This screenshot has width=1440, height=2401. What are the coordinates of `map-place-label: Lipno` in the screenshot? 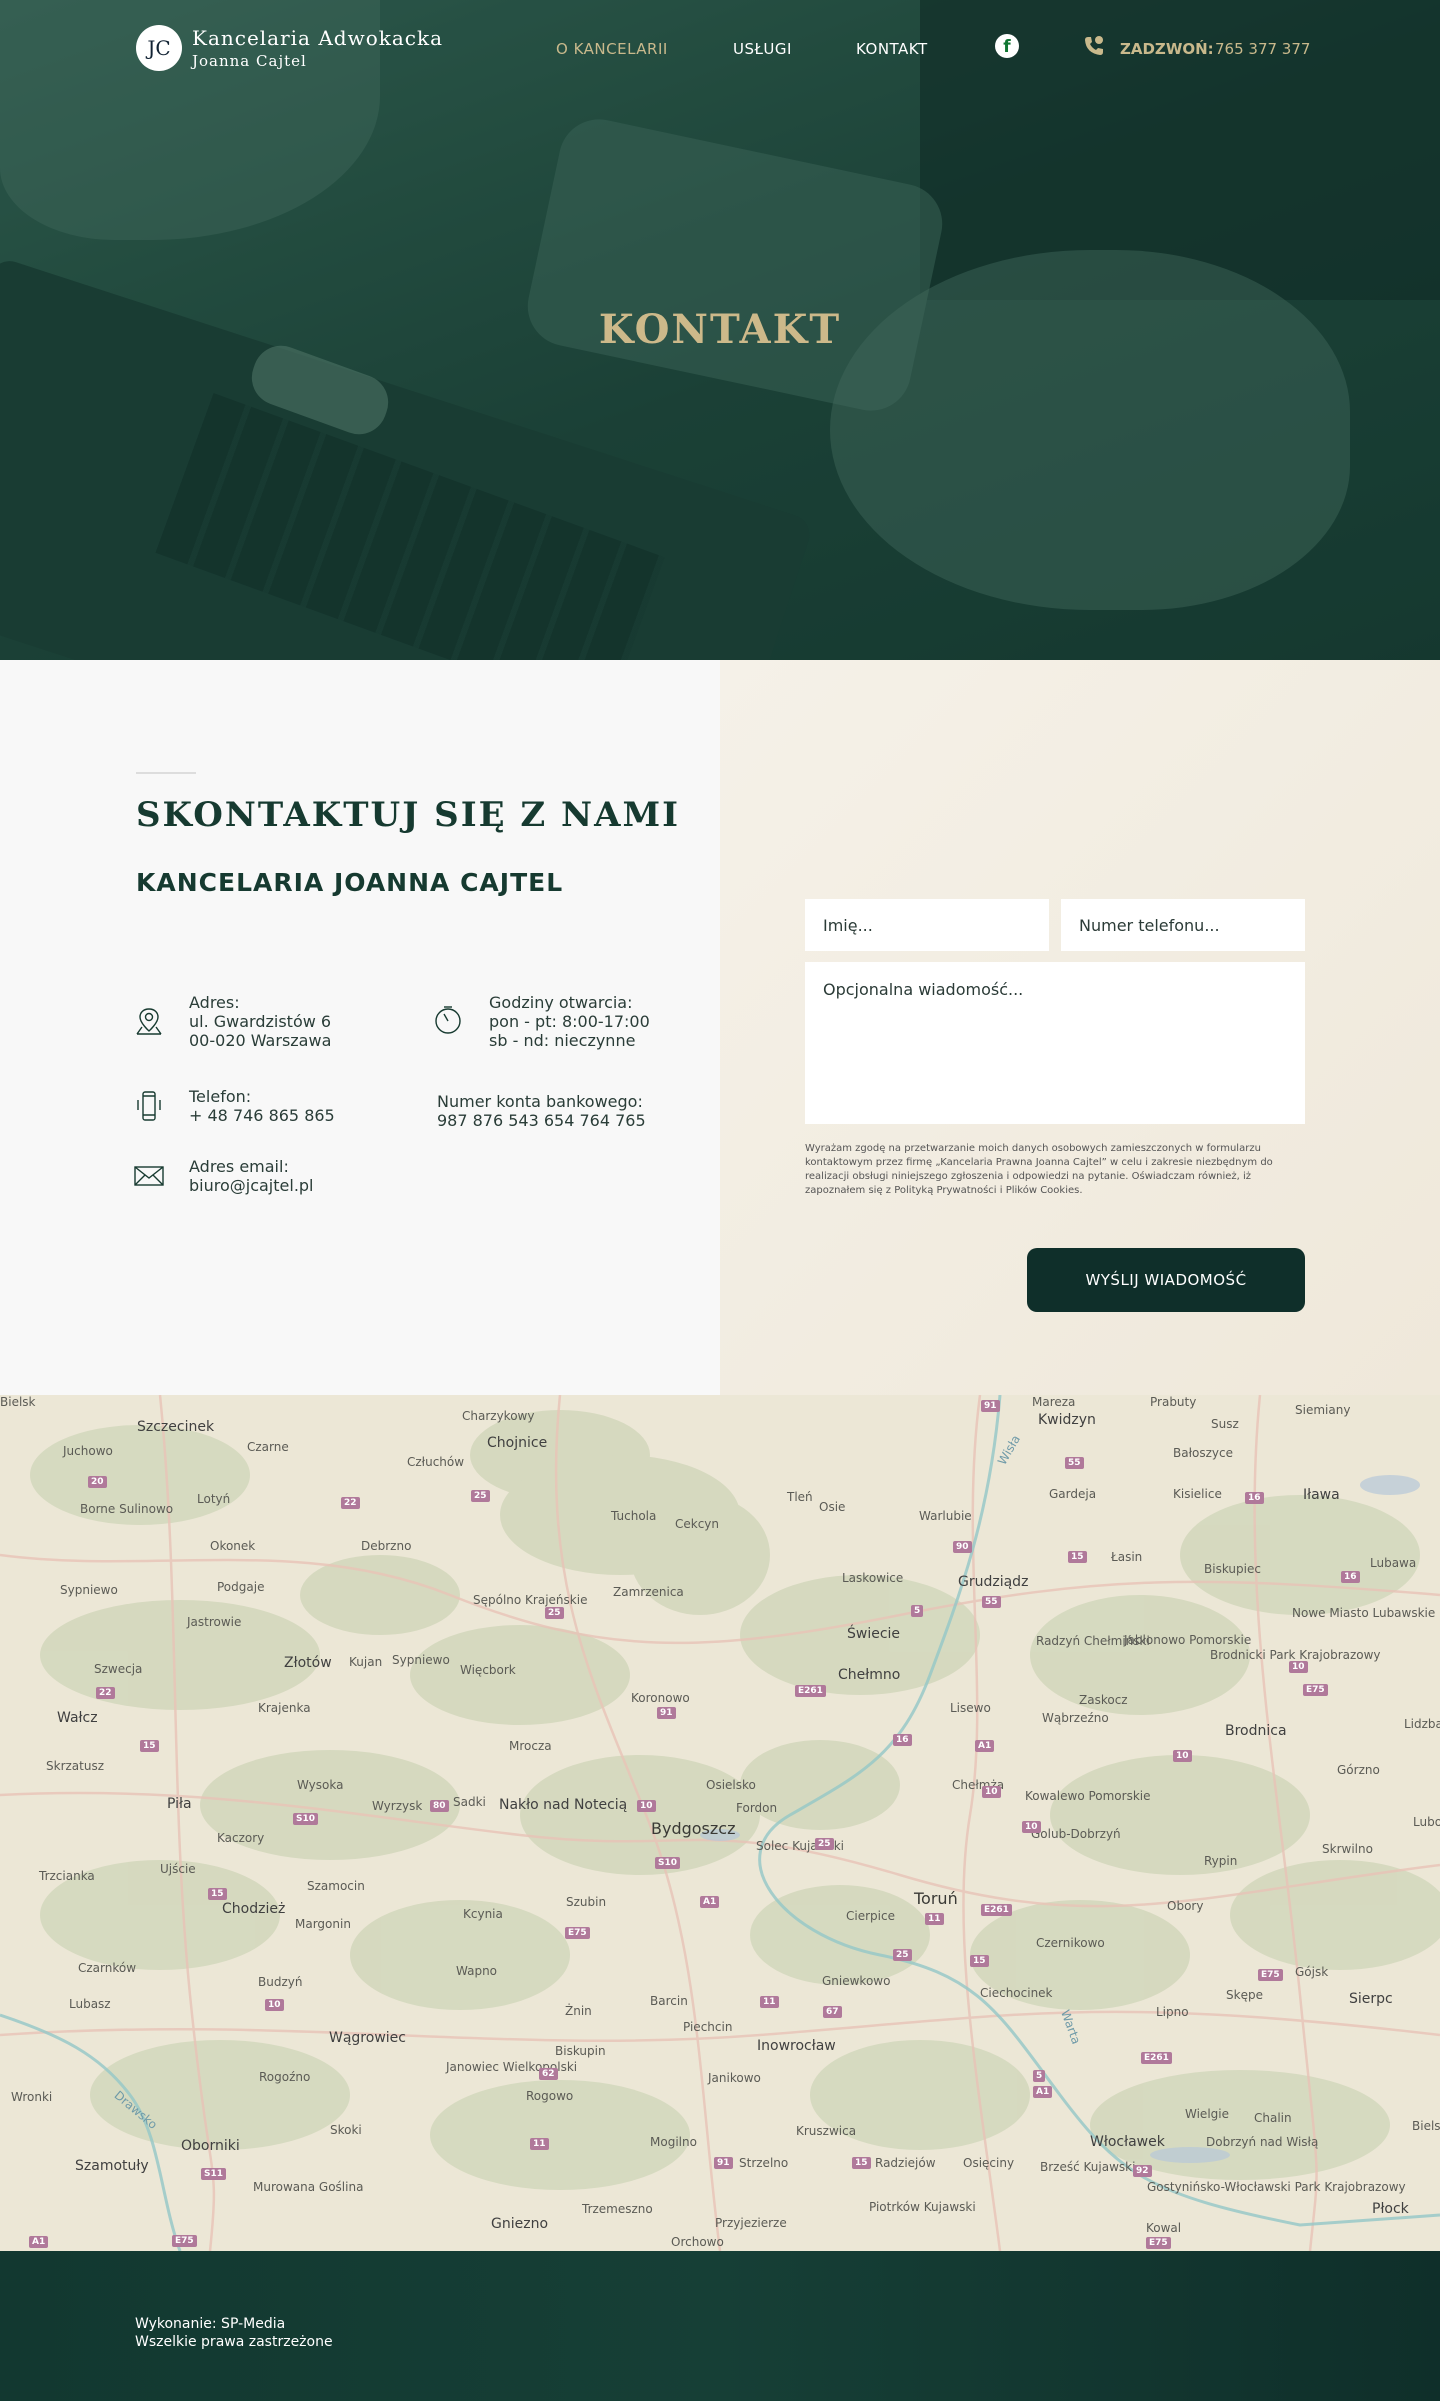 It's located at (1172, 2012).